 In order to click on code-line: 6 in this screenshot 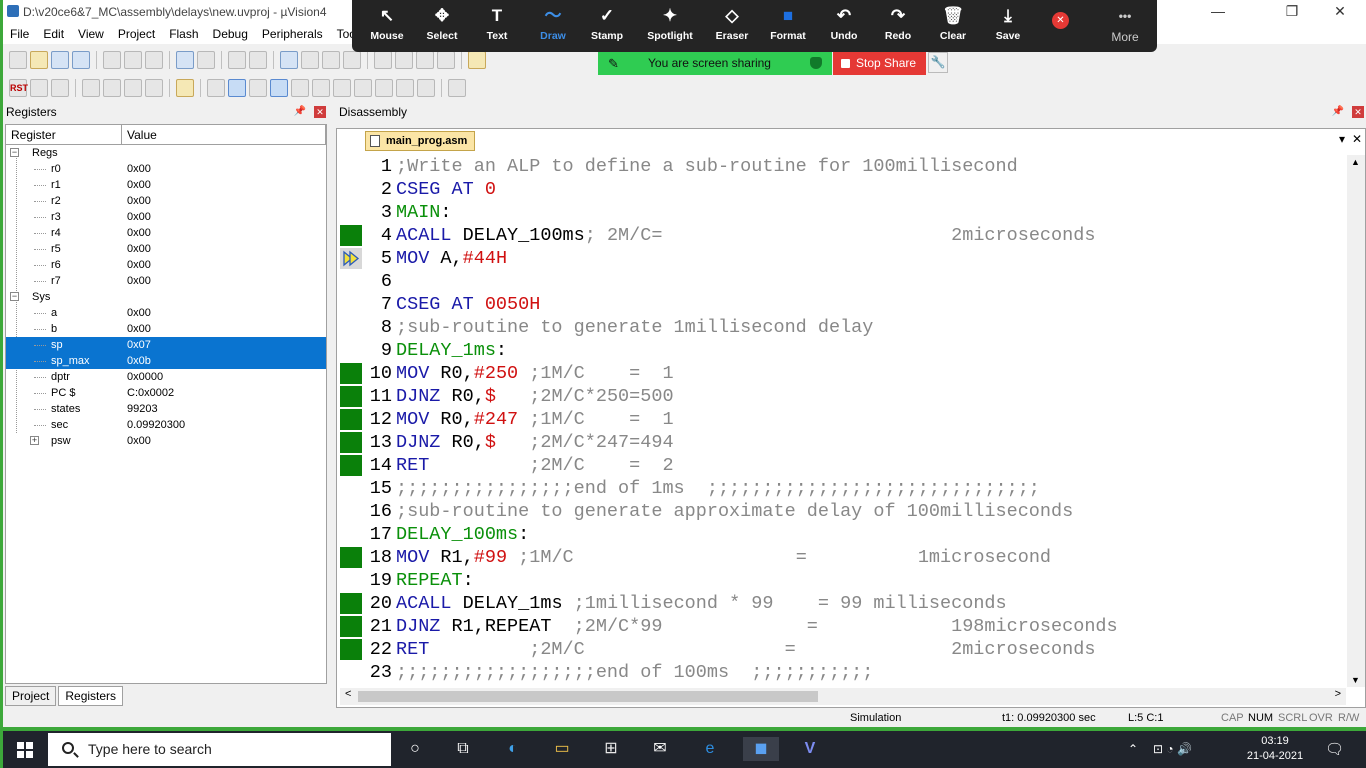, I will do `click(843, 281)`.